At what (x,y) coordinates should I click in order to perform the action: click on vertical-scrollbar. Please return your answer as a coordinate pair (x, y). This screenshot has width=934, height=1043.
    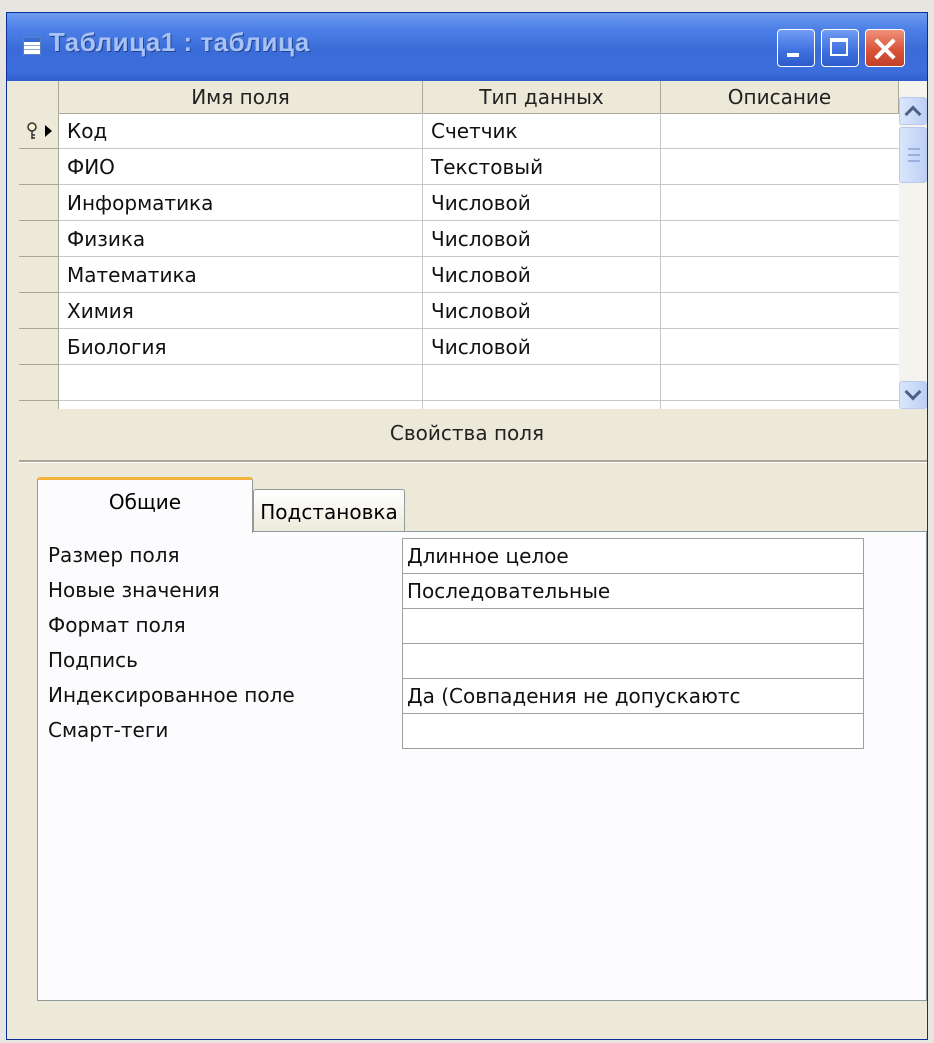
    Looking at the image, I should click on (913, 245).